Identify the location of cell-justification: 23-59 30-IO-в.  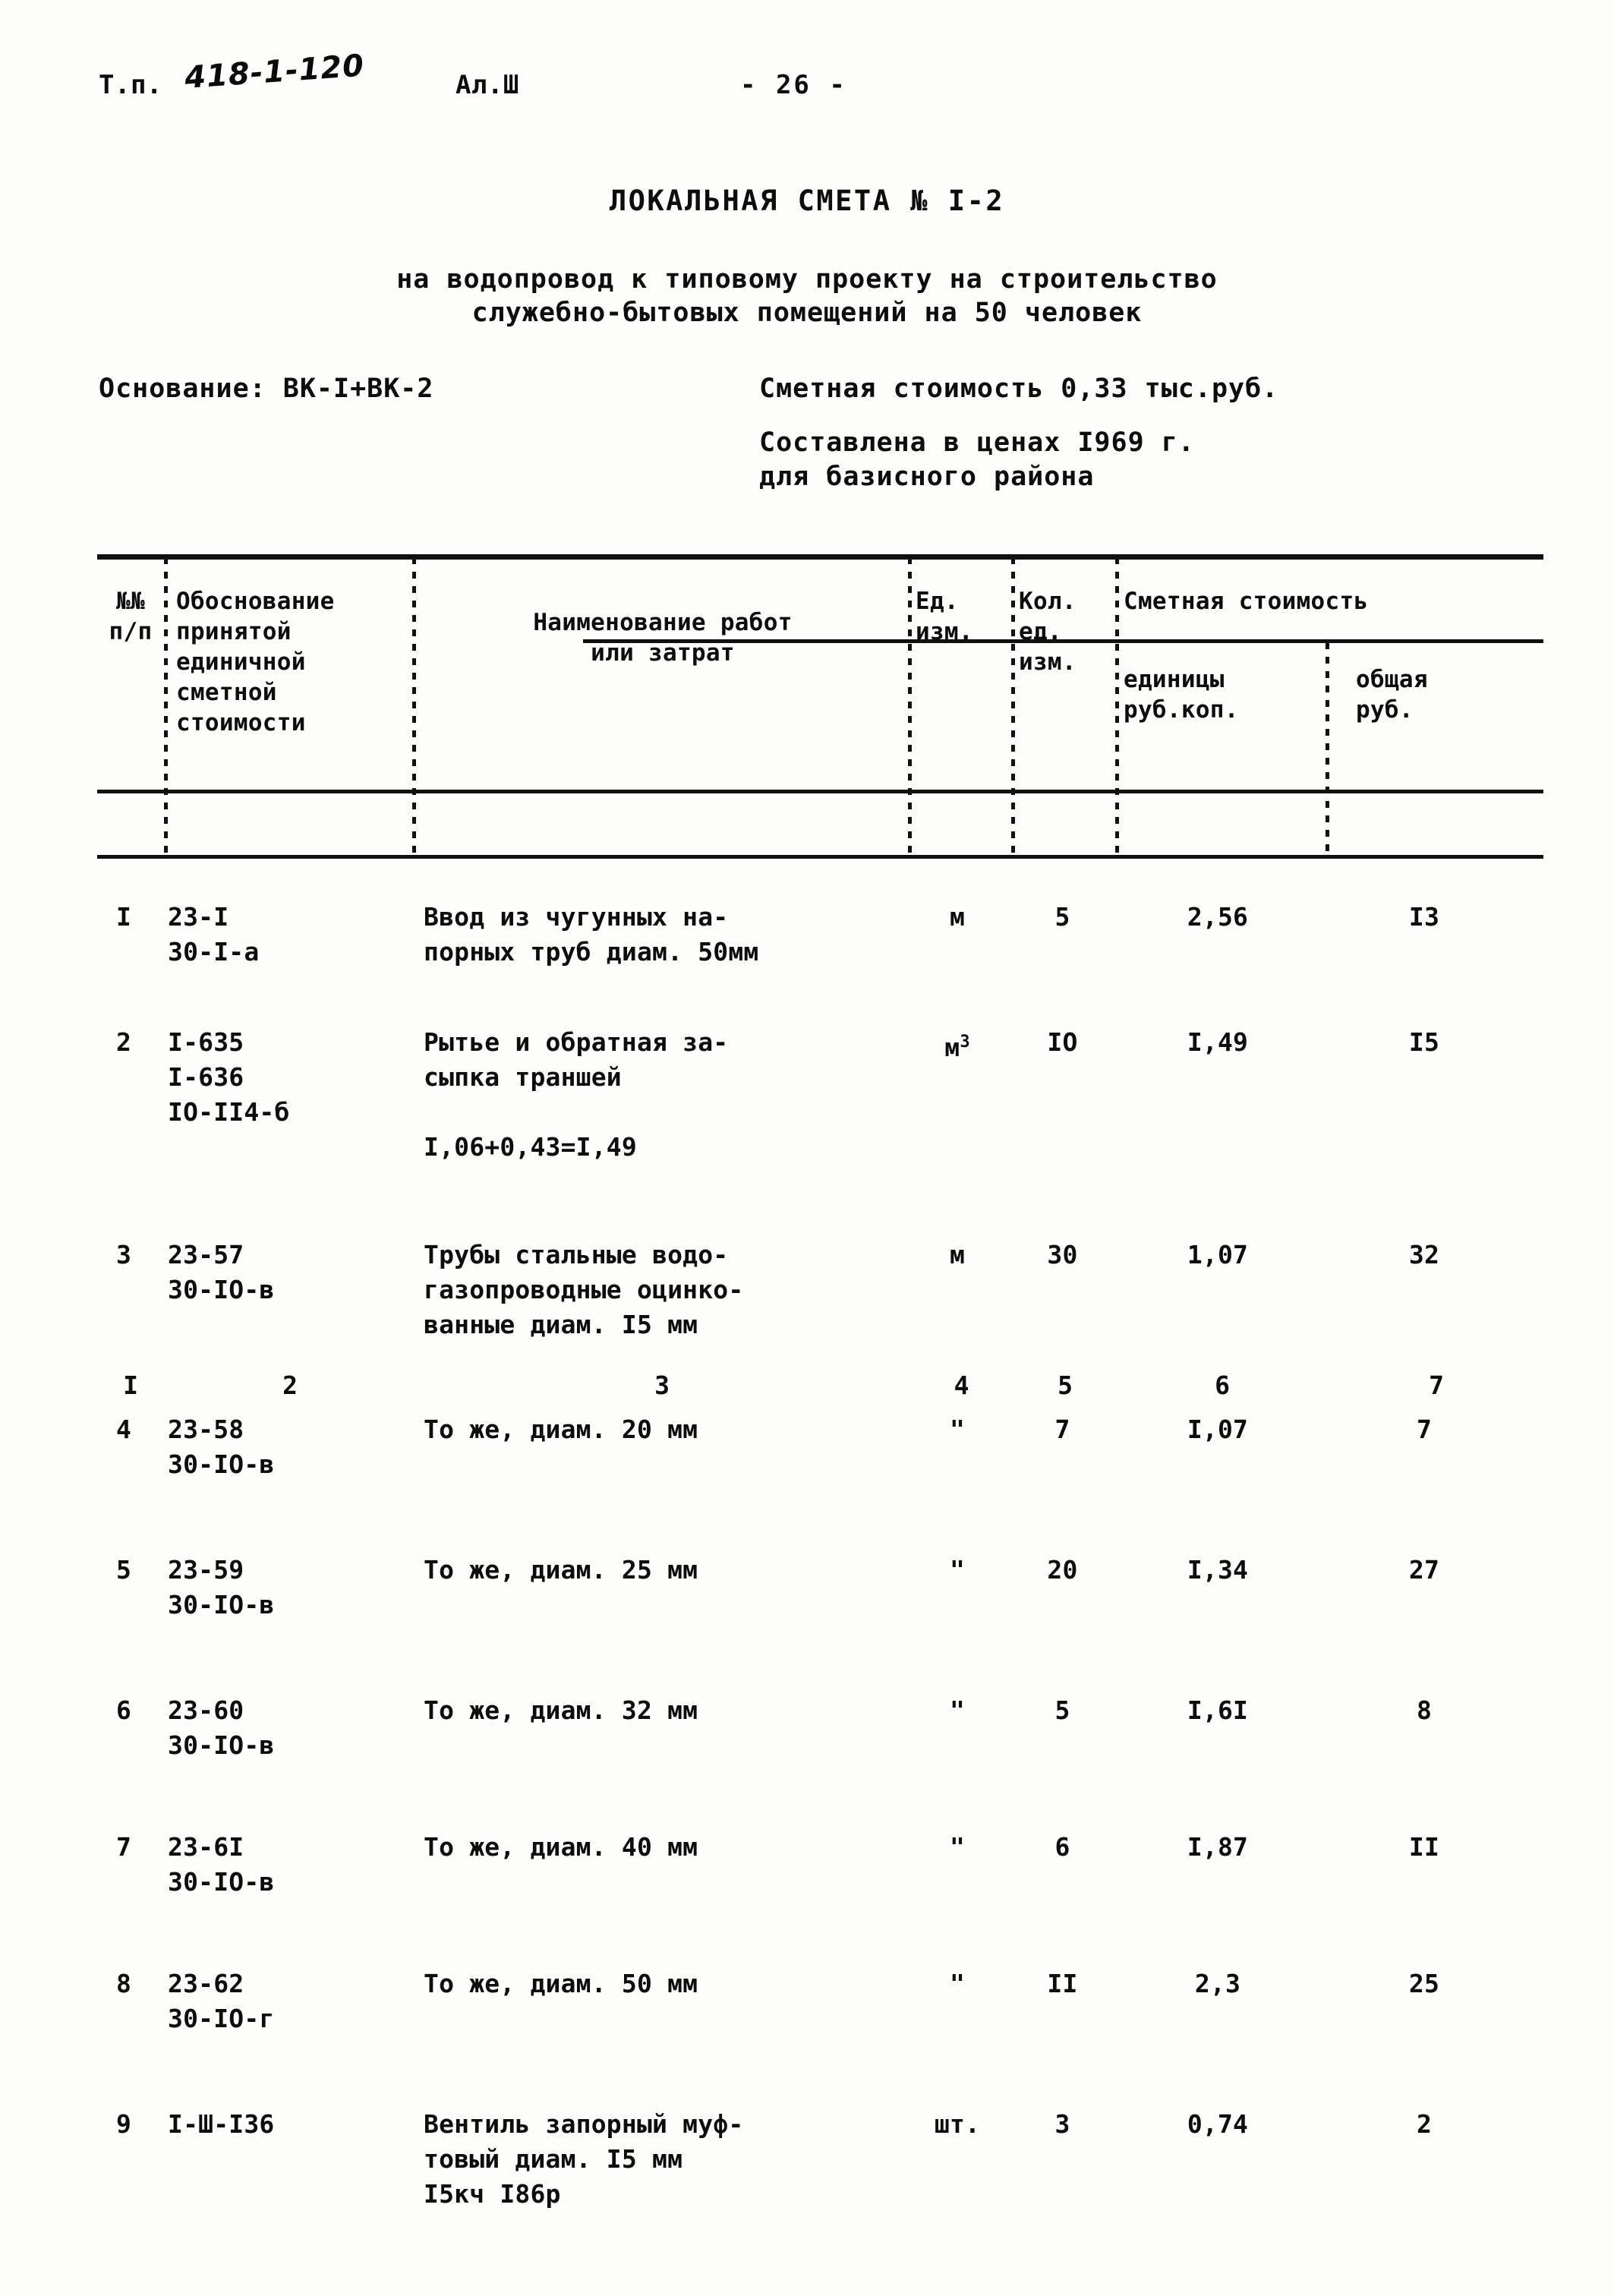
(222, 1588).